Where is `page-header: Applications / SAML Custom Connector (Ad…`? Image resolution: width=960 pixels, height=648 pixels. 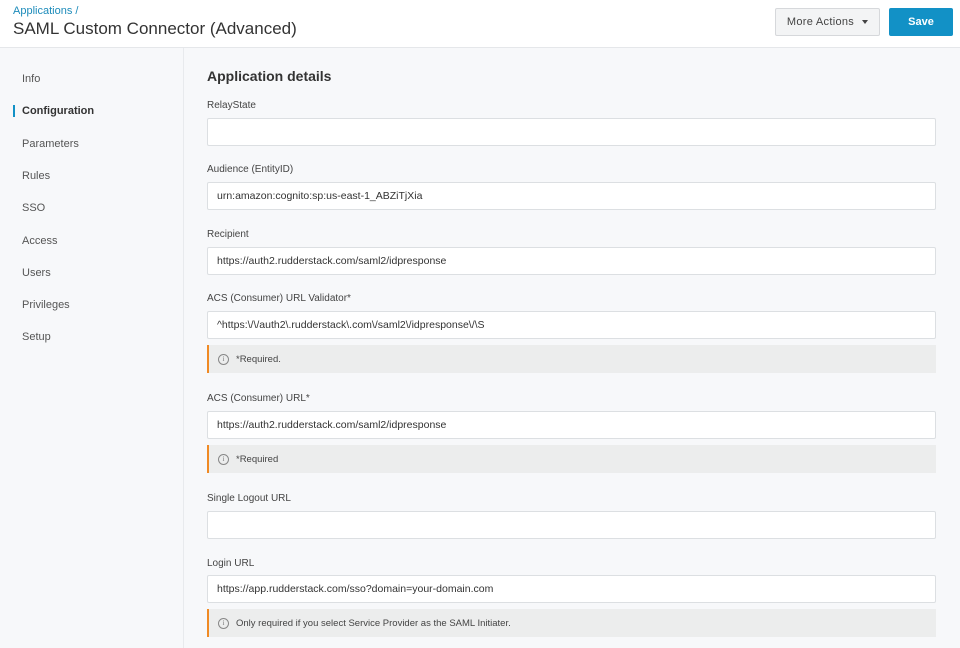
page-header: Applications / SAML Custom Connector (Ad… is located at coordinates (480, 24).